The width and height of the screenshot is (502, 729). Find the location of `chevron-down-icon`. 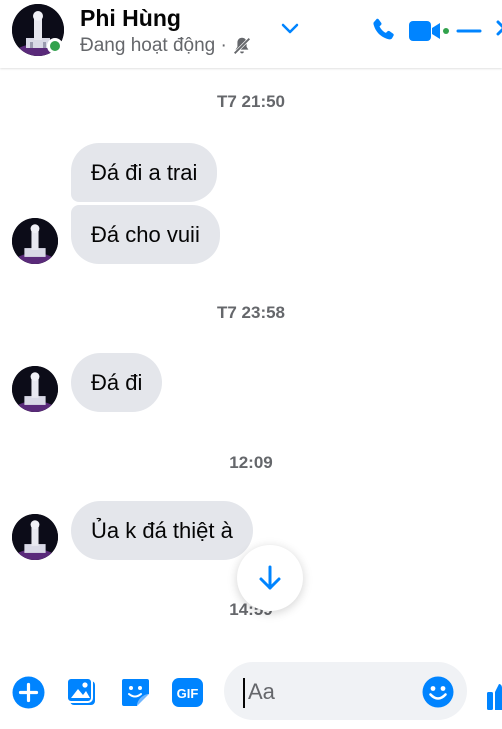

chevron-down-icon is located at coordinates (290, 29).